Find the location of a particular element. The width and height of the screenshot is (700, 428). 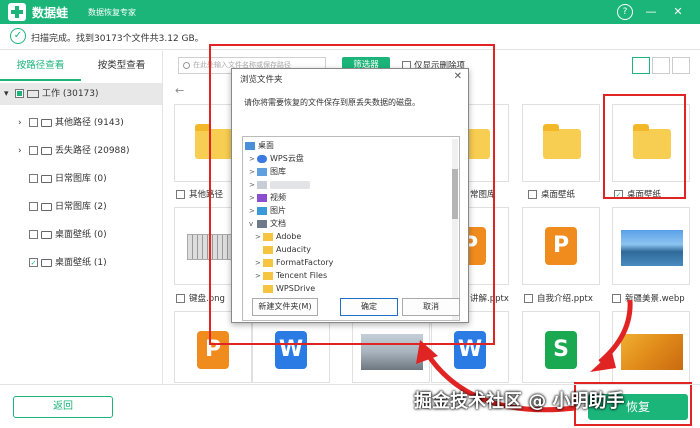

annotation-arrows is located at coordinates (524, 356).